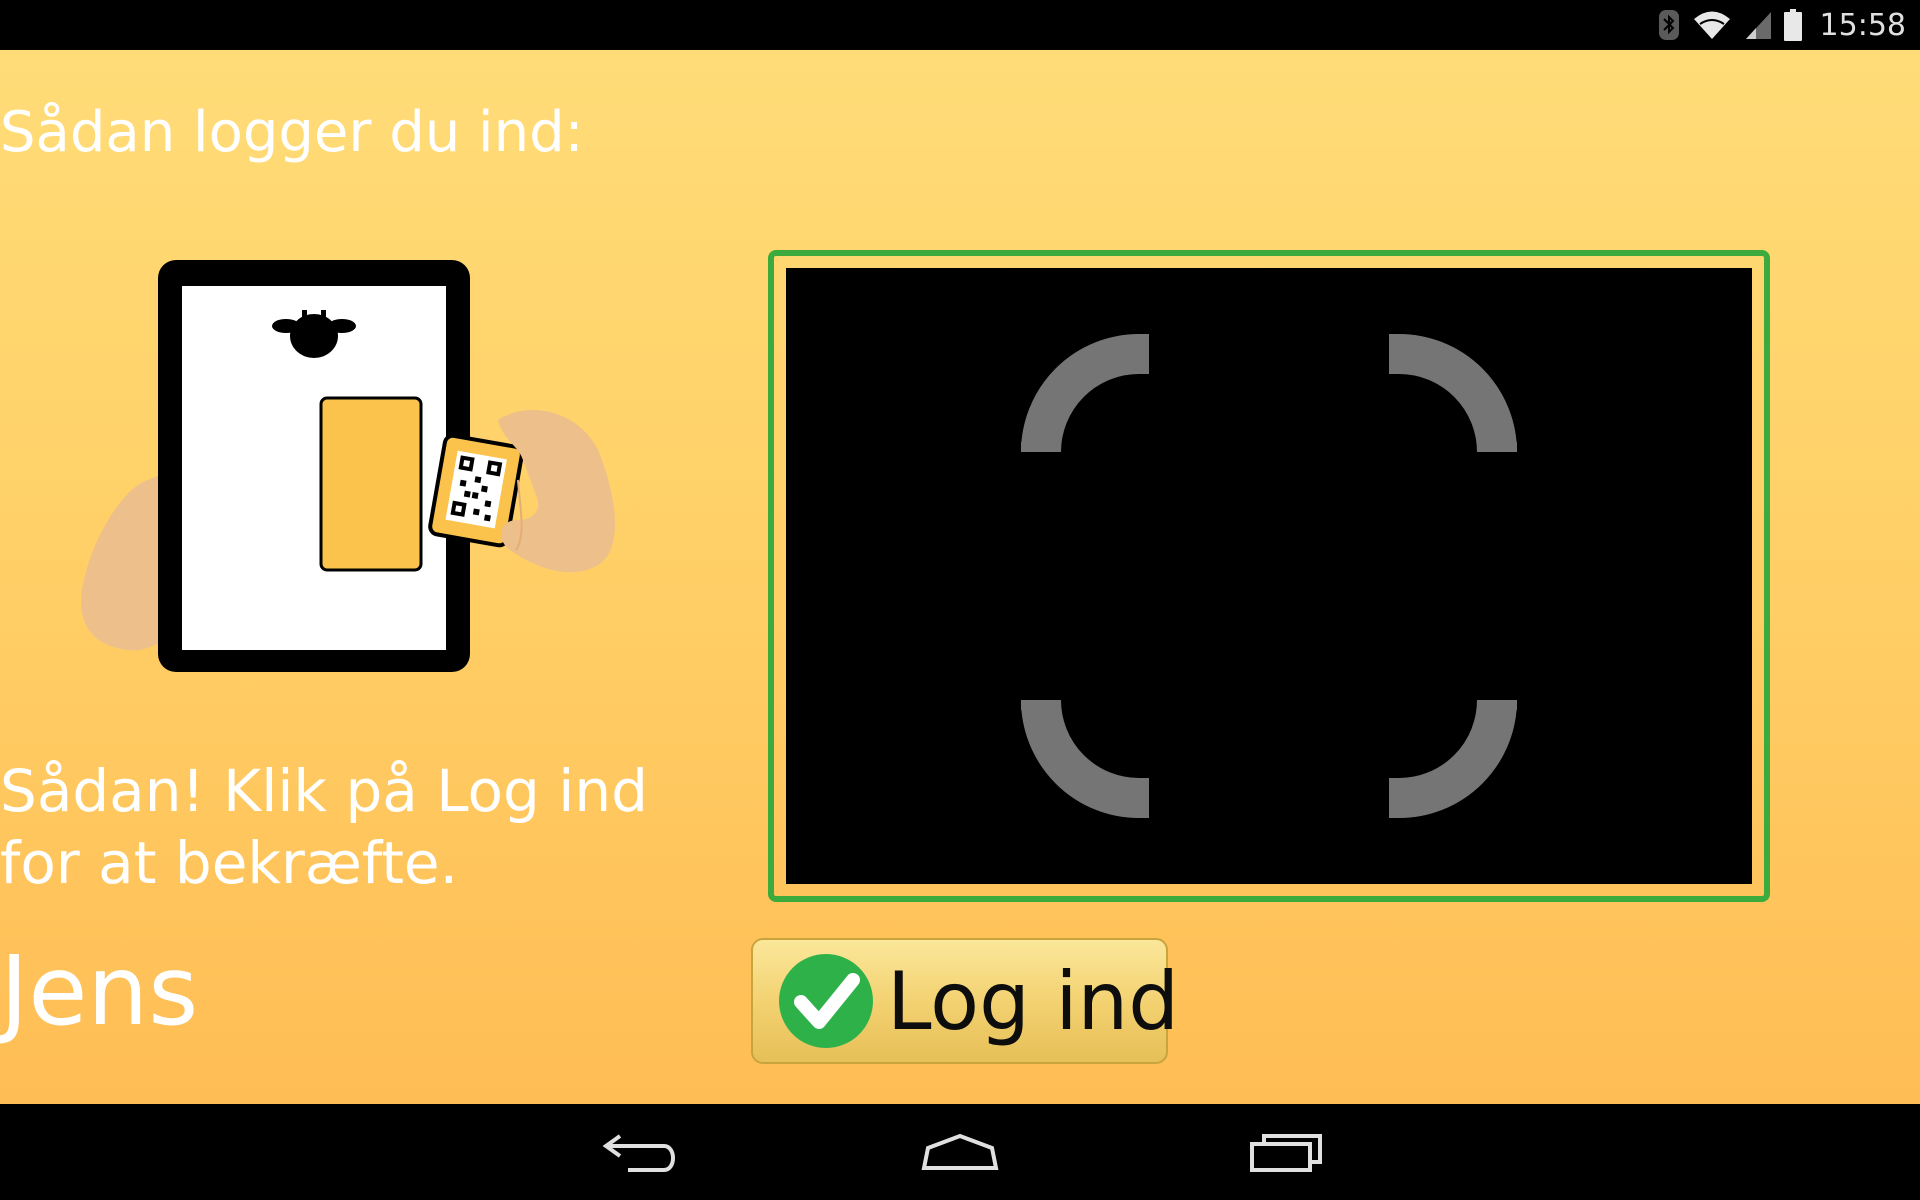  I want to click on back-icon, so click(636, 1152).